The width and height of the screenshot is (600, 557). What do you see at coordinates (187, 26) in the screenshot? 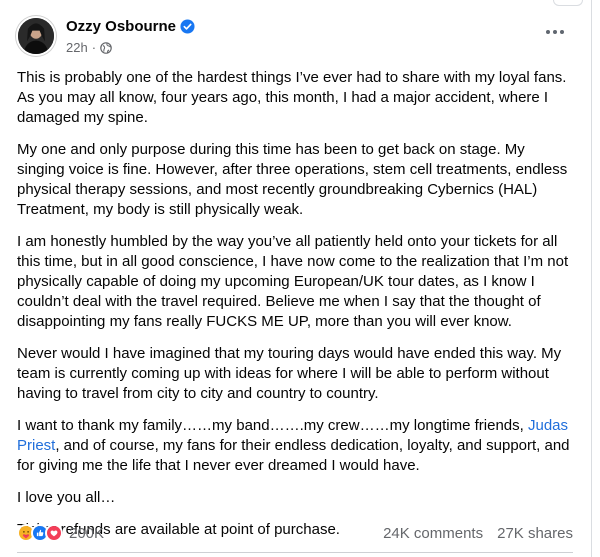
I see `verified-badge-icon` at bounding box center [187, 26].